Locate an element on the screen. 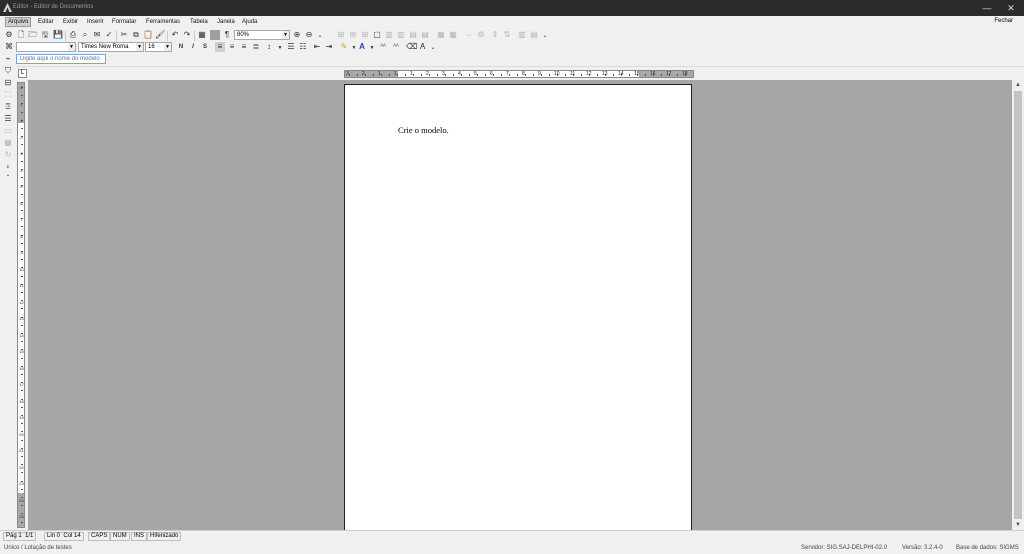 This screenshot has width=1024, height=554. undo-icon: ↶ is located at coordinates (175, 35).